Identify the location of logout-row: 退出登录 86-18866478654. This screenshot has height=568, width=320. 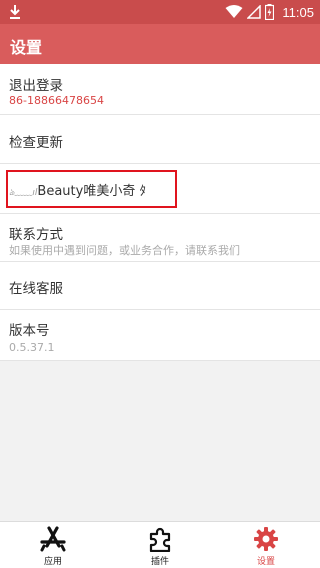
(160, 89).